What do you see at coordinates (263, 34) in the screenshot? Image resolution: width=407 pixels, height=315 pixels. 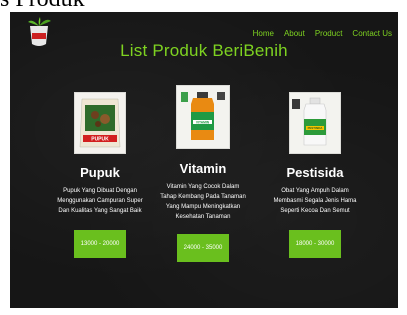 I see `nav-home-link: Home` at bounding box center [263, 34].